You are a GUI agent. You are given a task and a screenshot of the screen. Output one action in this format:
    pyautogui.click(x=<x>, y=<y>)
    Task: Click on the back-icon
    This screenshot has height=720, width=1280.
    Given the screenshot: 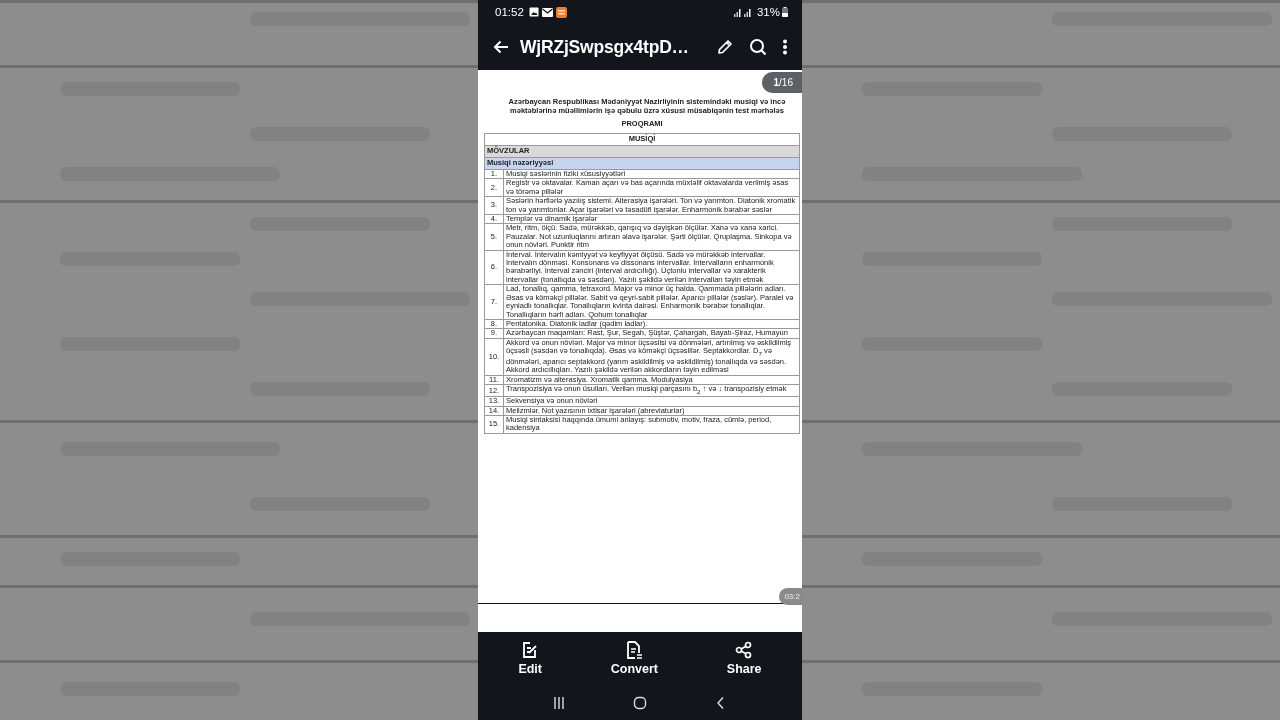 What is the action you would take?
    pyautogui.click(x=501, y=47)
    